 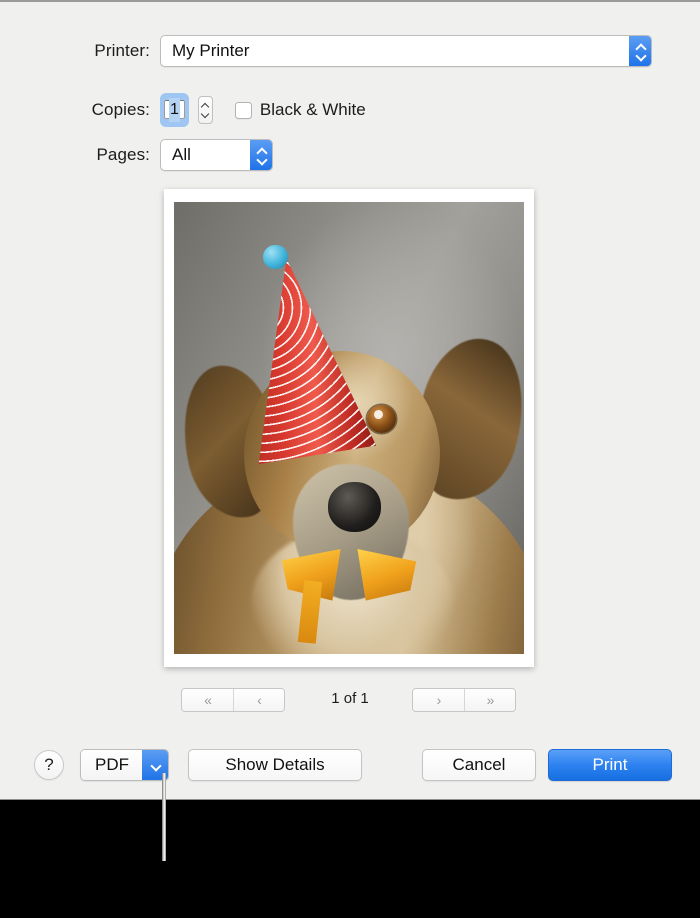 I want to click on black-and-white-checkbox-row: Black & White, so click(x=300, y=110).